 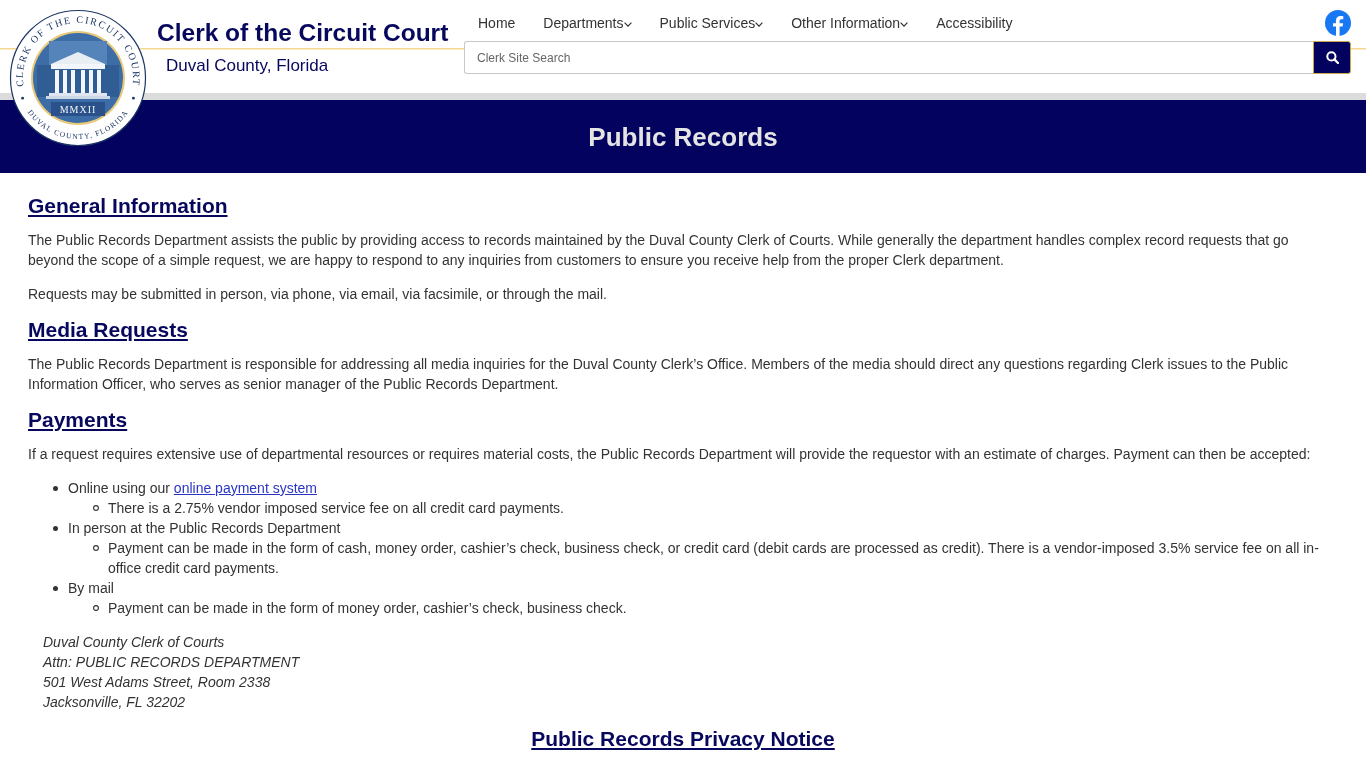 What do you see at coordinates (91, 588) in the screenshot?
I see `list-item-text: By mail` at bounding box center [91, 588].